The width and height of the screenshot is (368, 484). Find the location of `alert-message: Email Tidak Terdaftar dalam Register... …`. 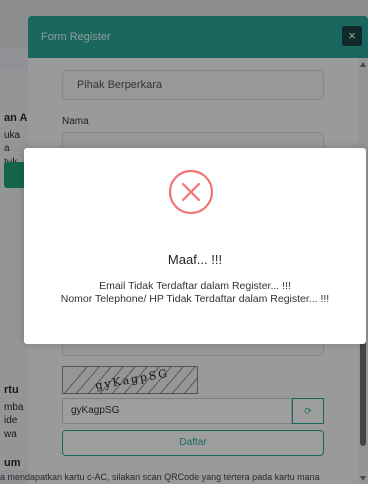

alert-message: Email Tidak Terdaftar dalam Register... … is located at coordinates (195, 293).